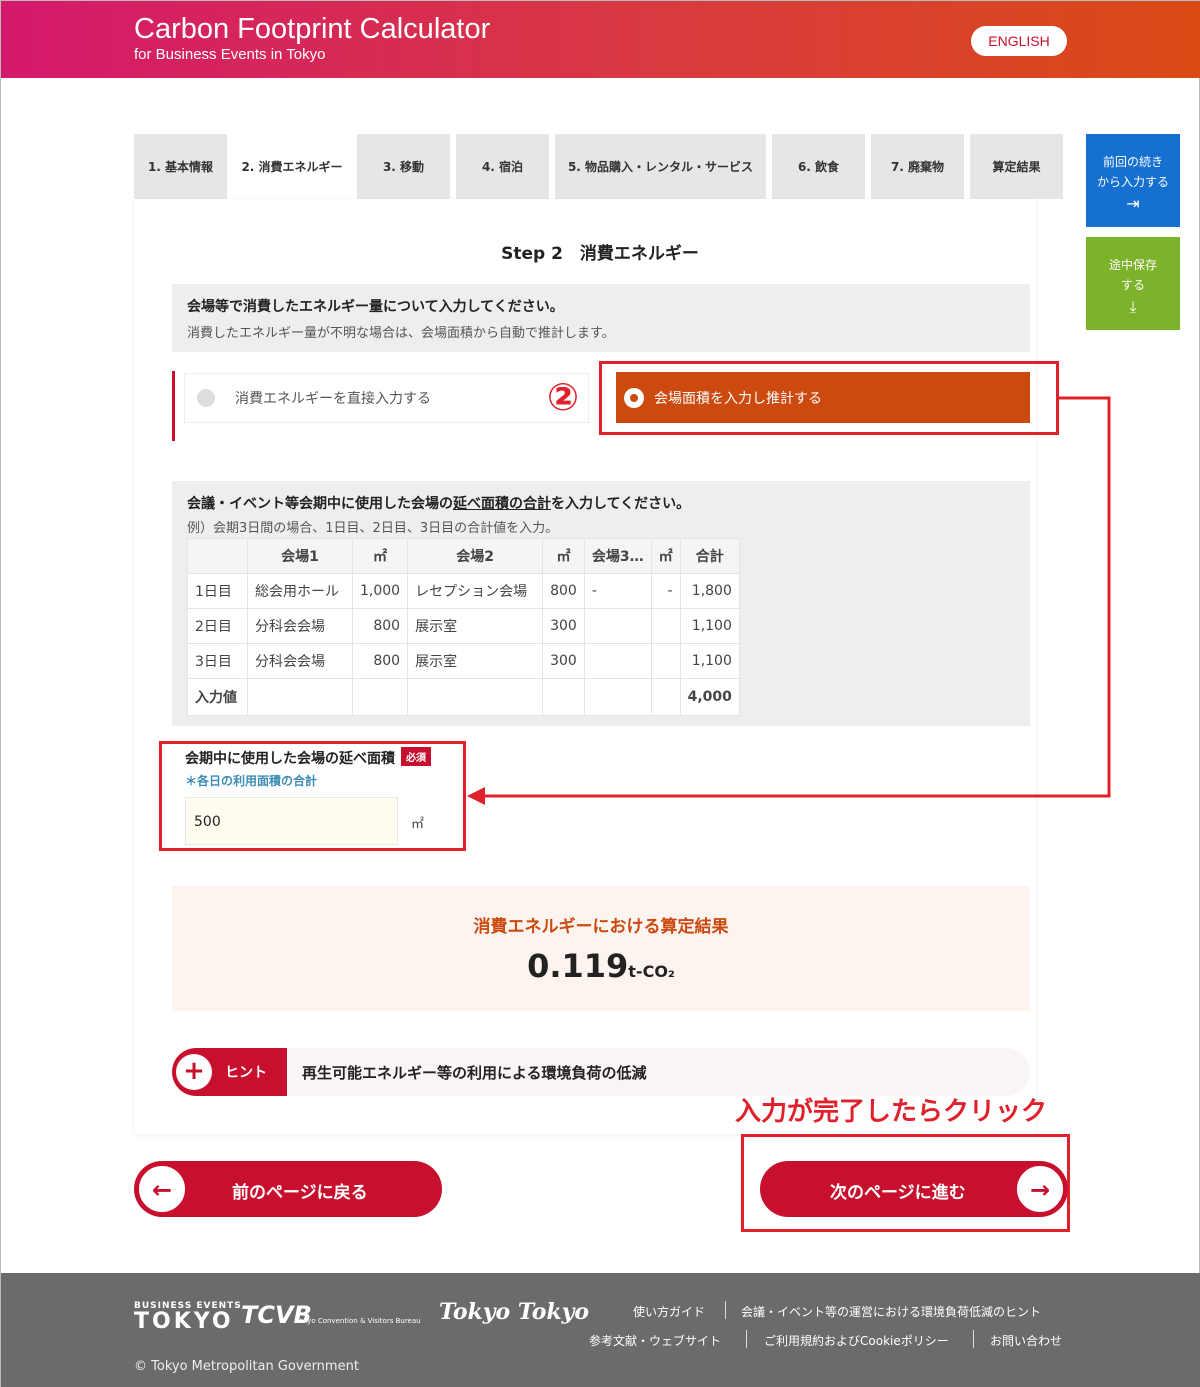  I want to click on copyright: © Tokyo Metropolitan Government, so click(246, 1366).